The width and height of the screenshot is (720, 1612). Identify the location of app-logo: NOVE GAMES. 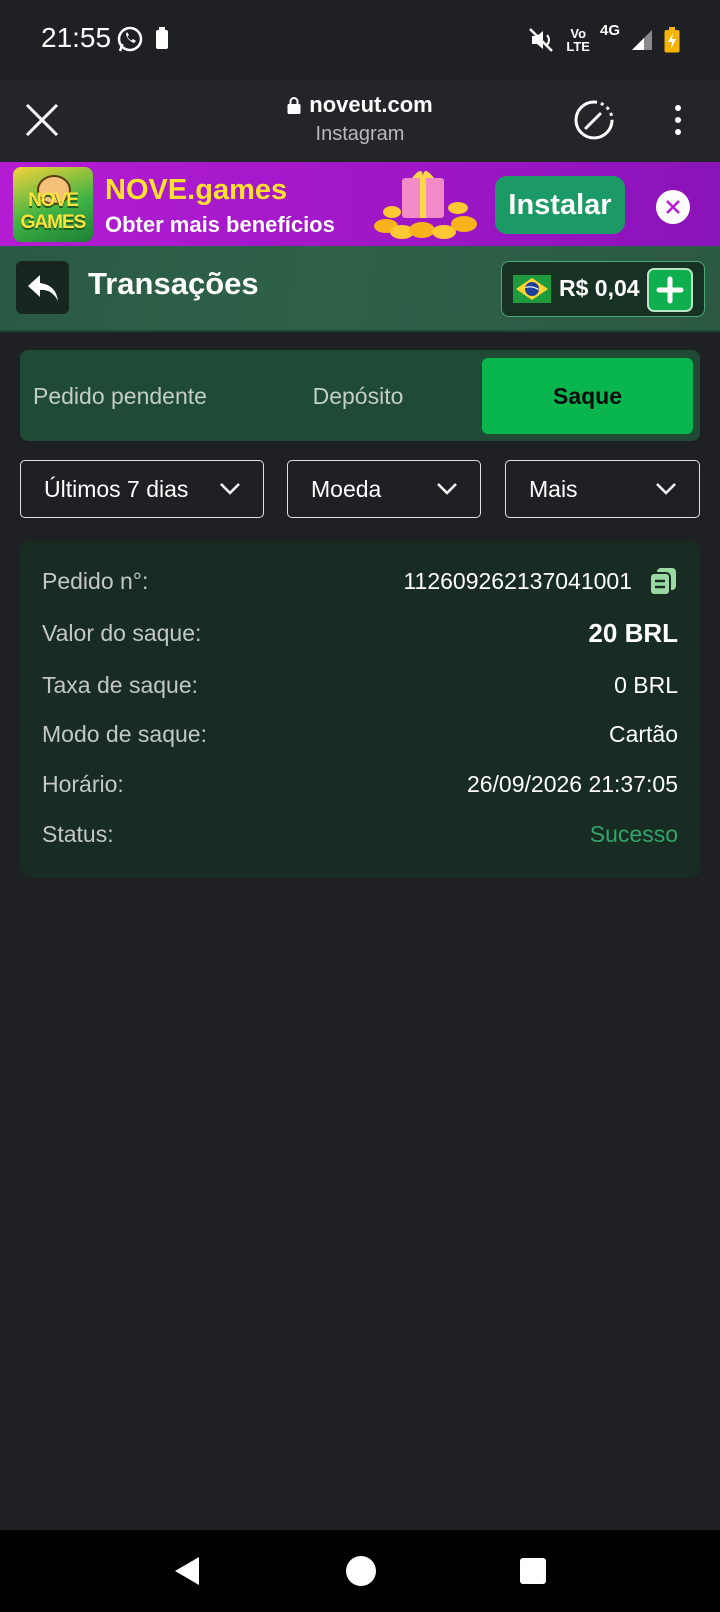
(53, 204).